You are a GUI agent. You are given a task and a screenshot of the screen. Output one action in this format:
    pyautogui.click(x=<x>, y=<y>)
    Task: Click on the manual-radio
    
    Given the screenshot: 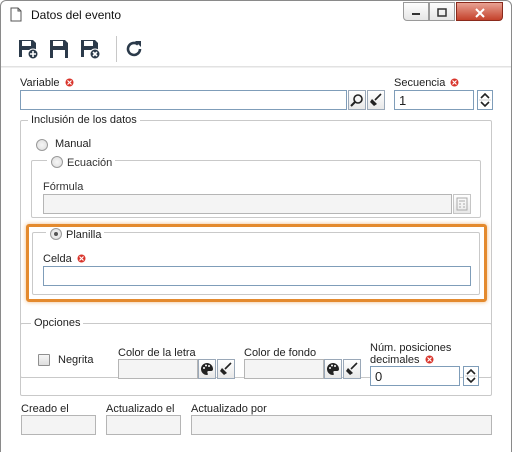 What is the action you would take?
    pyautogui.click(x=42, y=145)
    